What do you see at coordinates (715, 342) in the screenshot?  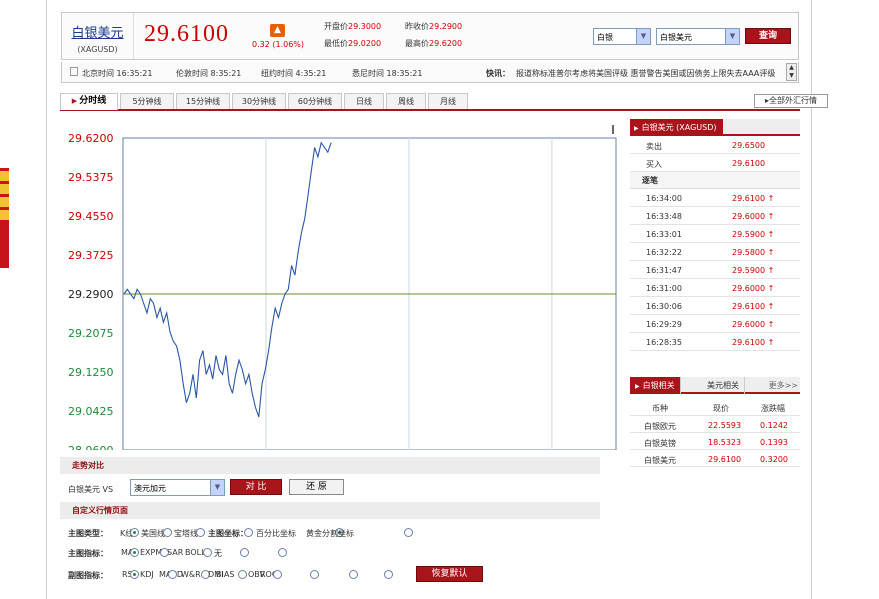 I see `tick-row: 16:28:35 29.6100 ↑` at bounding box center [715, 342].